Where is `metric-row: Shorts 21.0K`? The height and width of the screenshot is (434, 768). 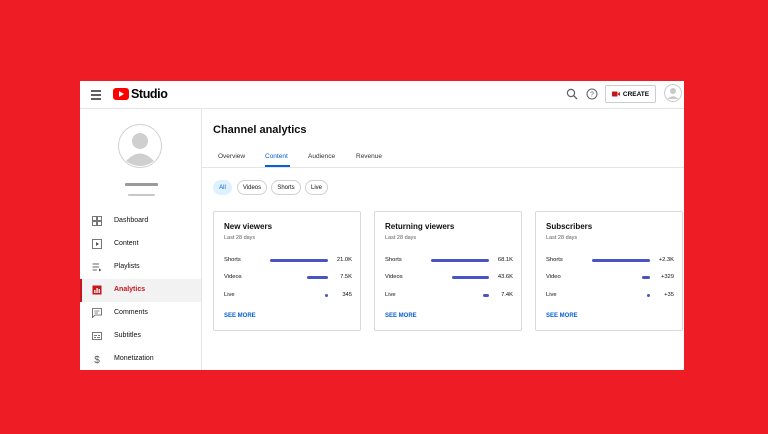 metric-row: Shorts 21.0K is located at coordinates (288, 261).